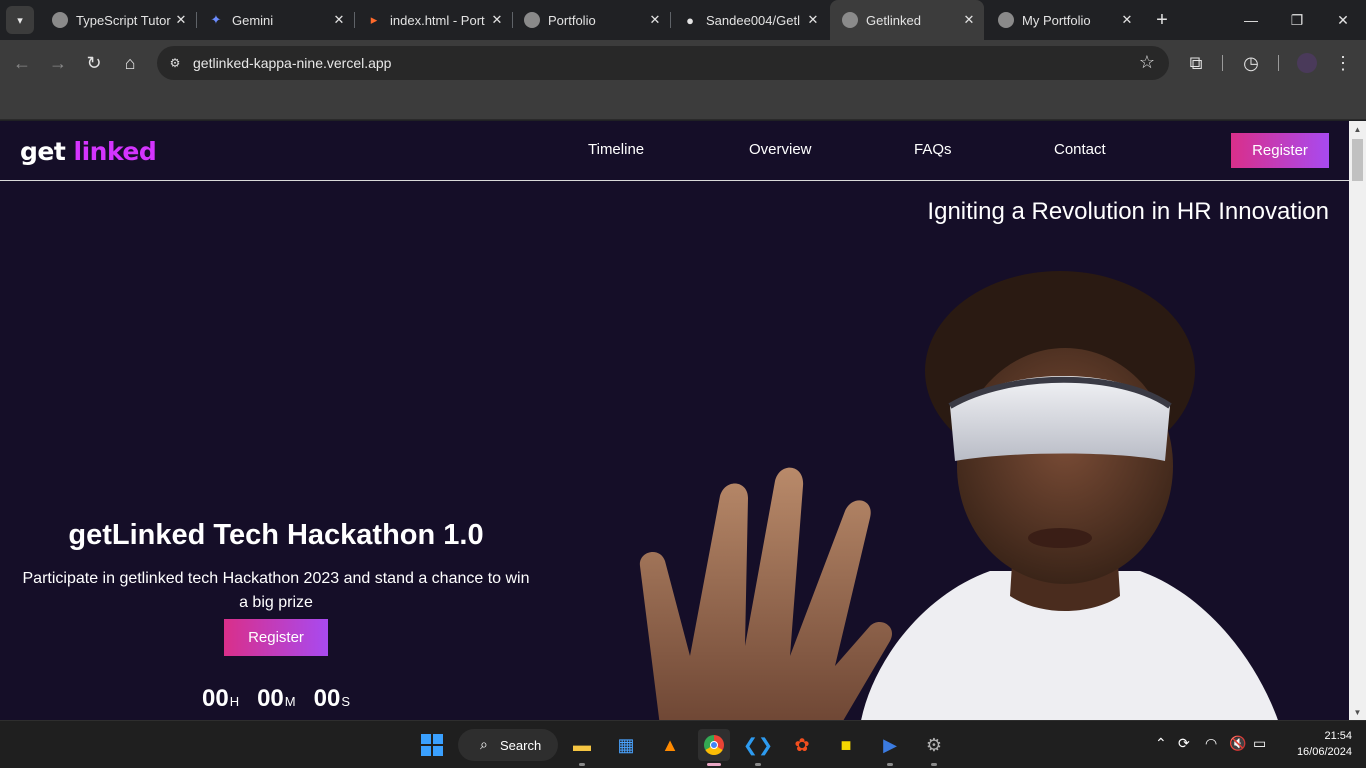 The image size is (1366, 768). I want to click on tab-title: Gemini, so click(253, 20).